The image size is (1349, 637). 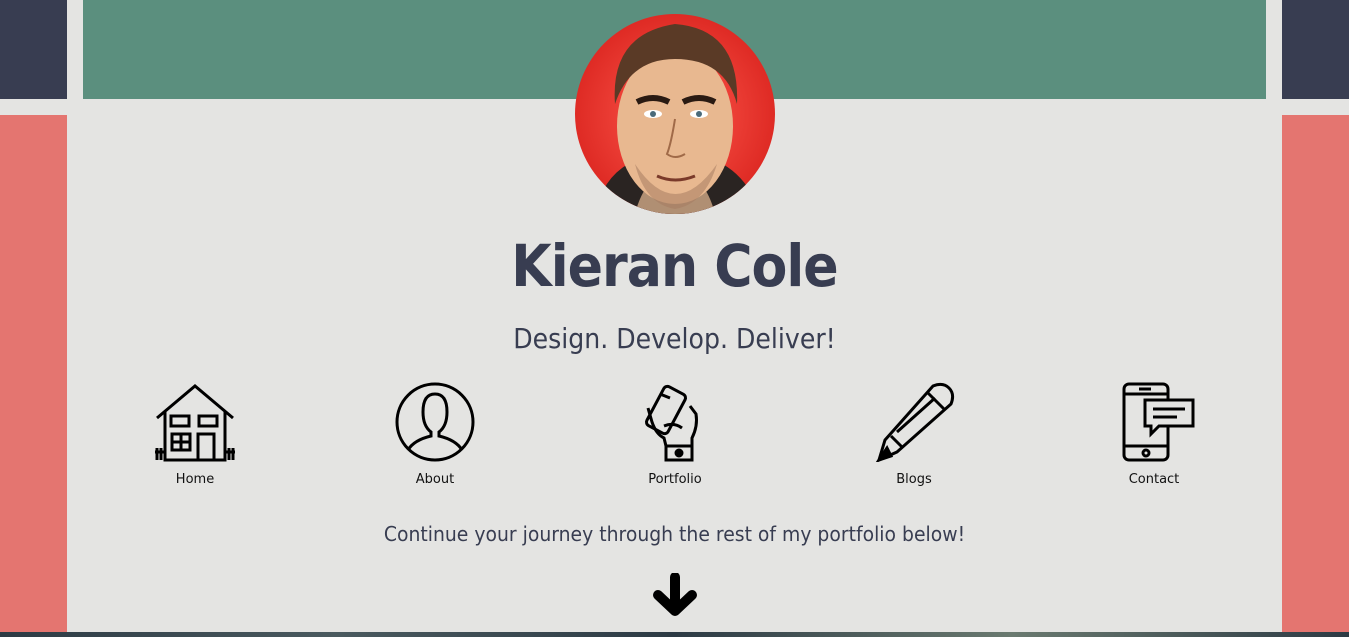 What do you see at coordinates (1315, 49) in the screenshot?
I see `right-top-panel` at bounding box center [1315, 49].